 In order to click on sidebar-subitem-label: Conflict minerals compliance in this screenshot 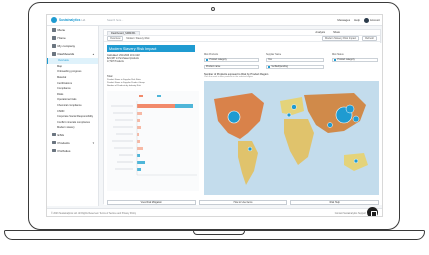, I will do `click(74, 122)`.